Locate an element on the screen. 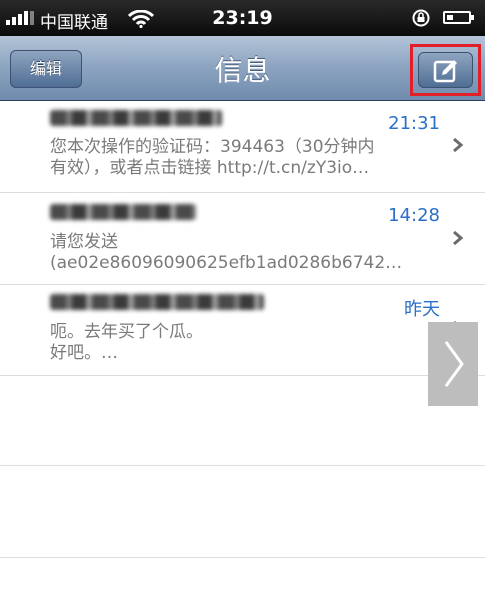  message-time: 昨天 is located at coordinates (422, 309).